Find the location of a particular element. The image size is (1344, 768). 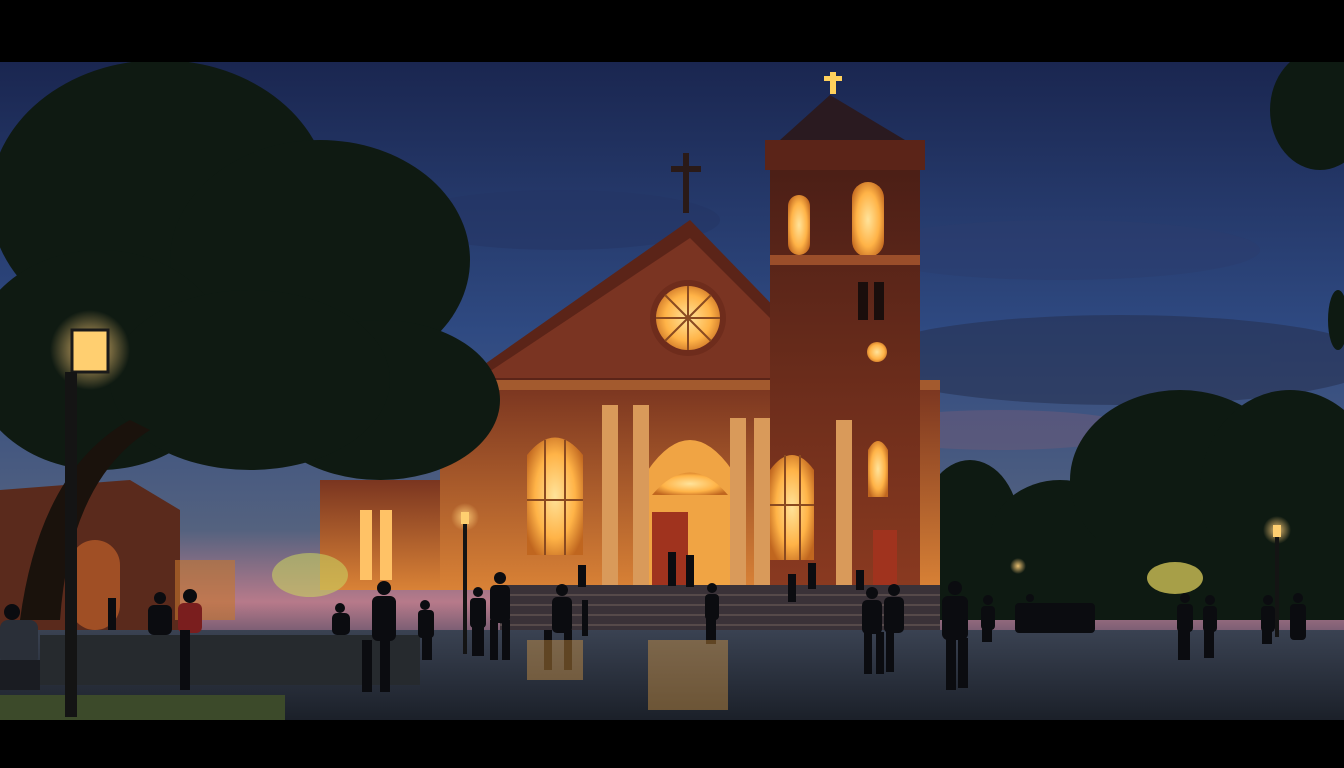

window-left is located at coordinates (555, 496).